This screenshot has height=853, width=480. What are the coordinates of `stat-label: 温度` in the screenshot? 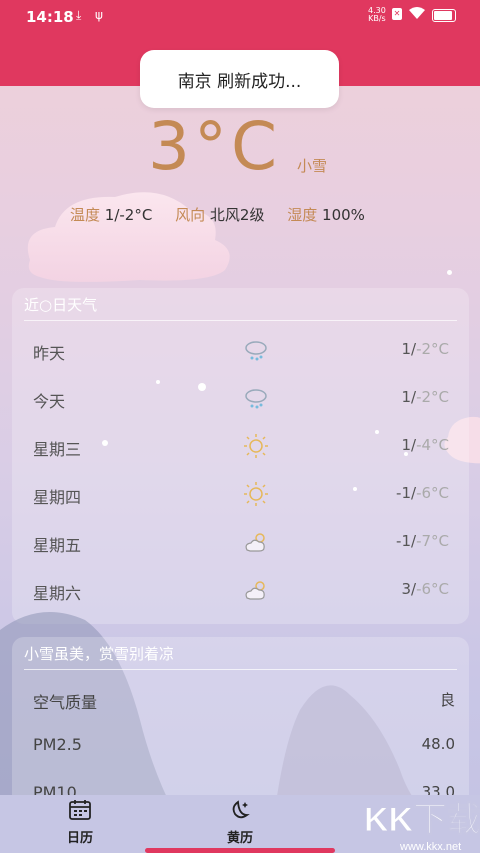 It's located at (85, 215).